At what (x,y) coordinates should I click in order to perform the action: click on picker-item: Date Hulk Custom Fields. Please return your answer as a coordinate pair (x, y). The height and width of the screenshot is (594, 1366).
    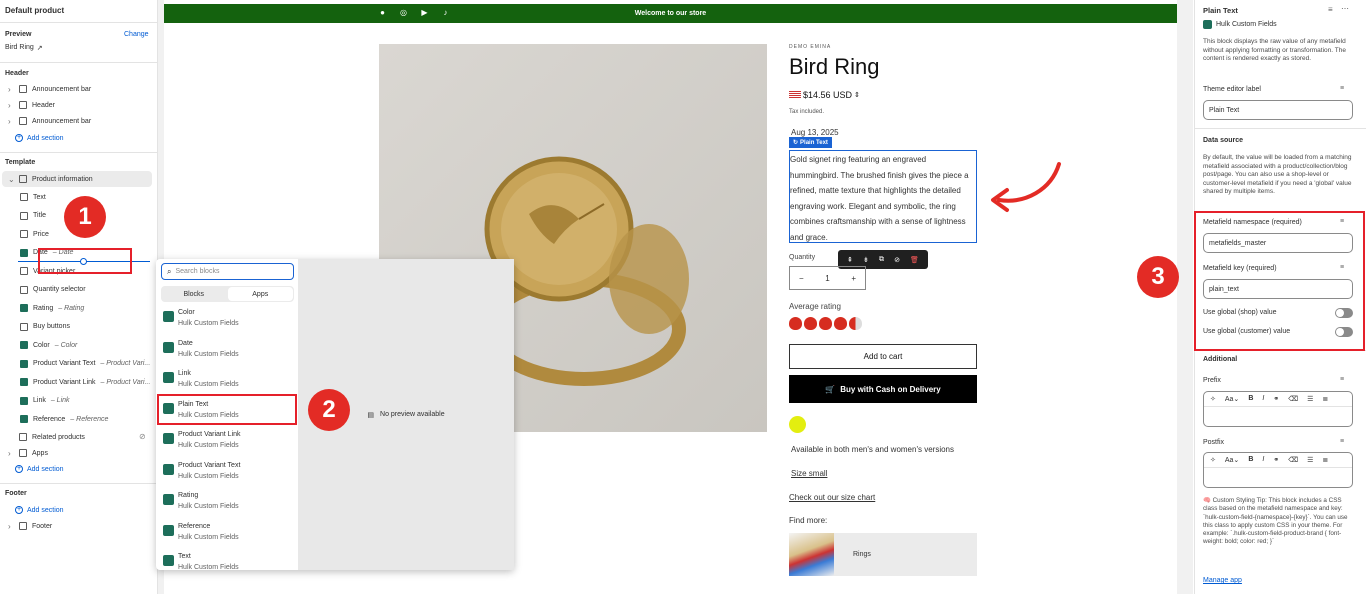
    Looking at the image, I should click on (228, 353).